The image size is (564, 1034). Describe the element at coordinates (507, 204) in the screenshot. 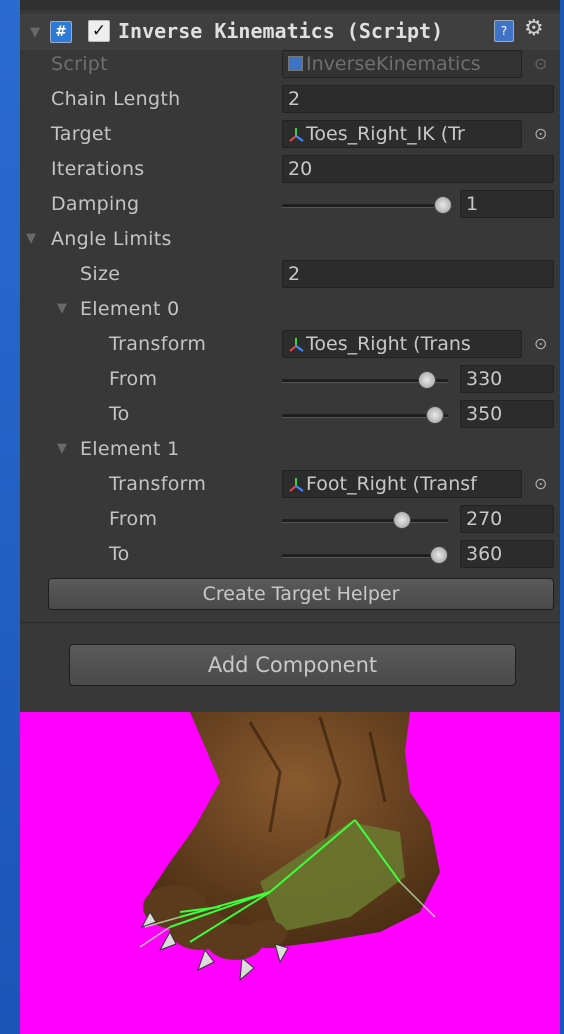

I see `damping-input: 1` at that location.